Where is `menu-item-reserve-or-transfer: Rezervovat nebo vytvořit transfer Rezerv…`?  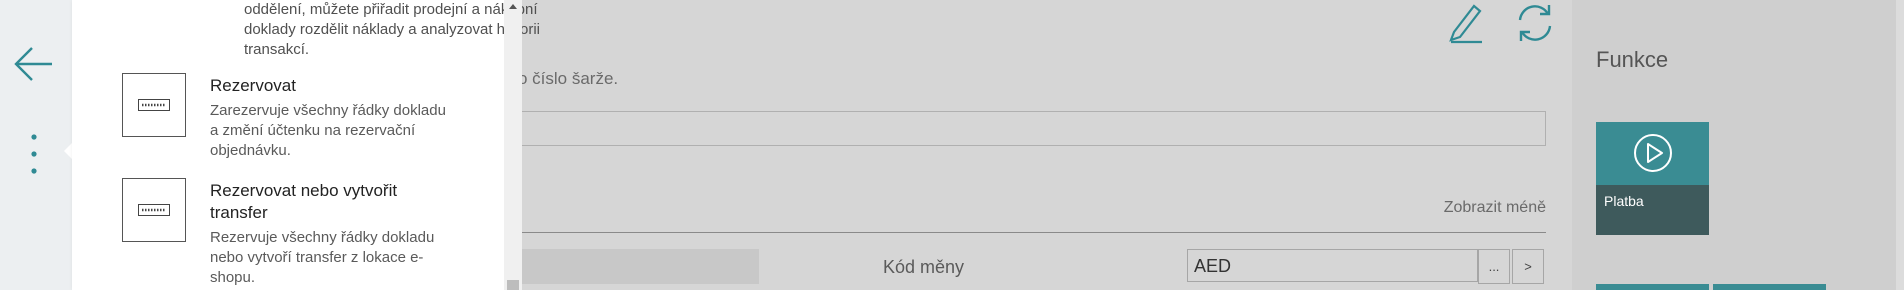 menu-item-reserve-or-transfer: Rezervovat nebo vytvořit transfer Rezerv… is located at coordinates (287, 234).